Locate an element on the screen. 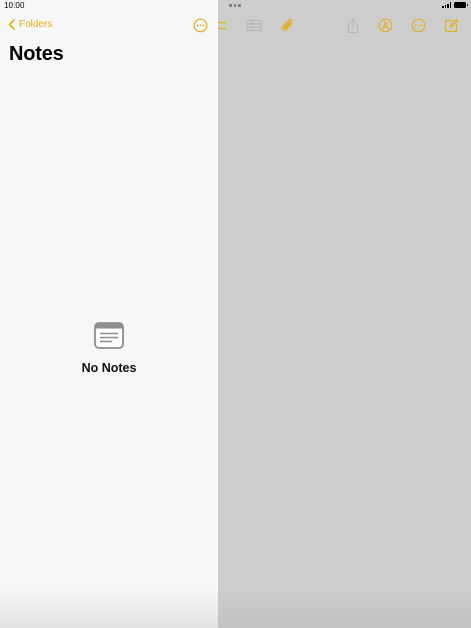 The width and height of the screenshot is (471, 628). markup-icon is located at coordinates (385, 25).